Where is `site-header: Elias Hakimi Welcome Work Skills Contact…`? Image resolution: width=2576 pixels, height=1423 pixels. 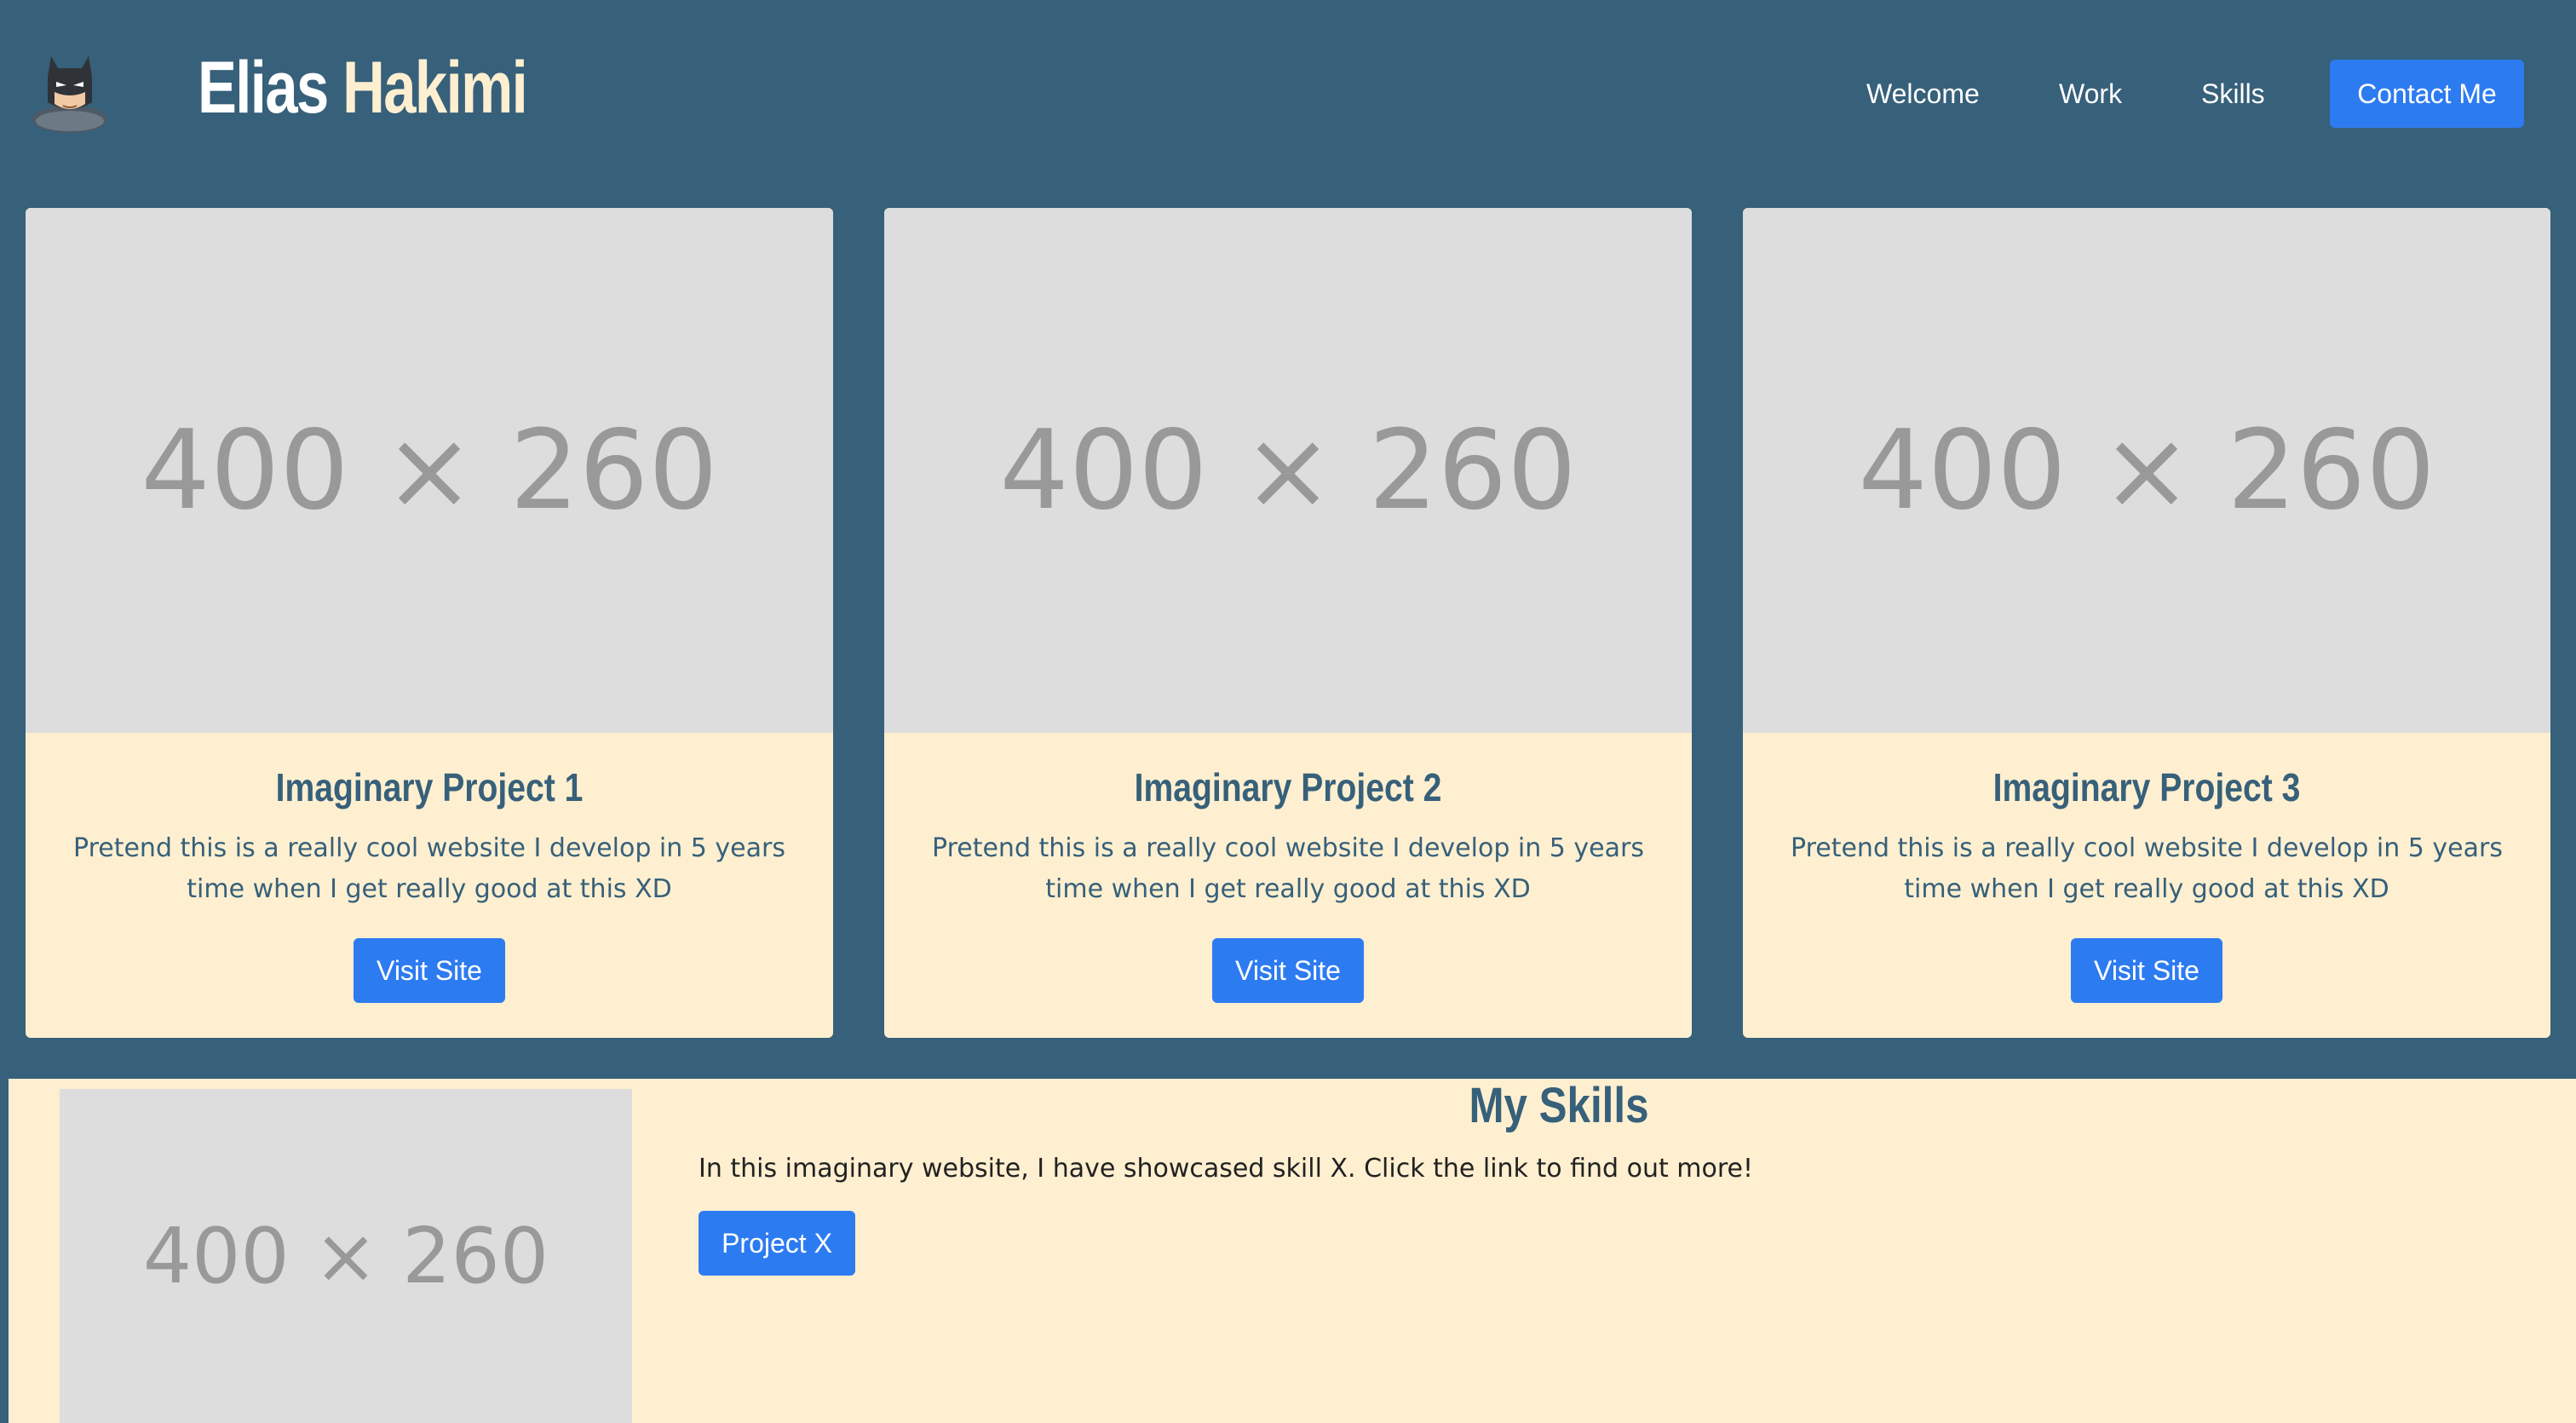
site-header: Elias Hakimi Welcome Work Skills Contact… is located at coordinates (1288, 93).